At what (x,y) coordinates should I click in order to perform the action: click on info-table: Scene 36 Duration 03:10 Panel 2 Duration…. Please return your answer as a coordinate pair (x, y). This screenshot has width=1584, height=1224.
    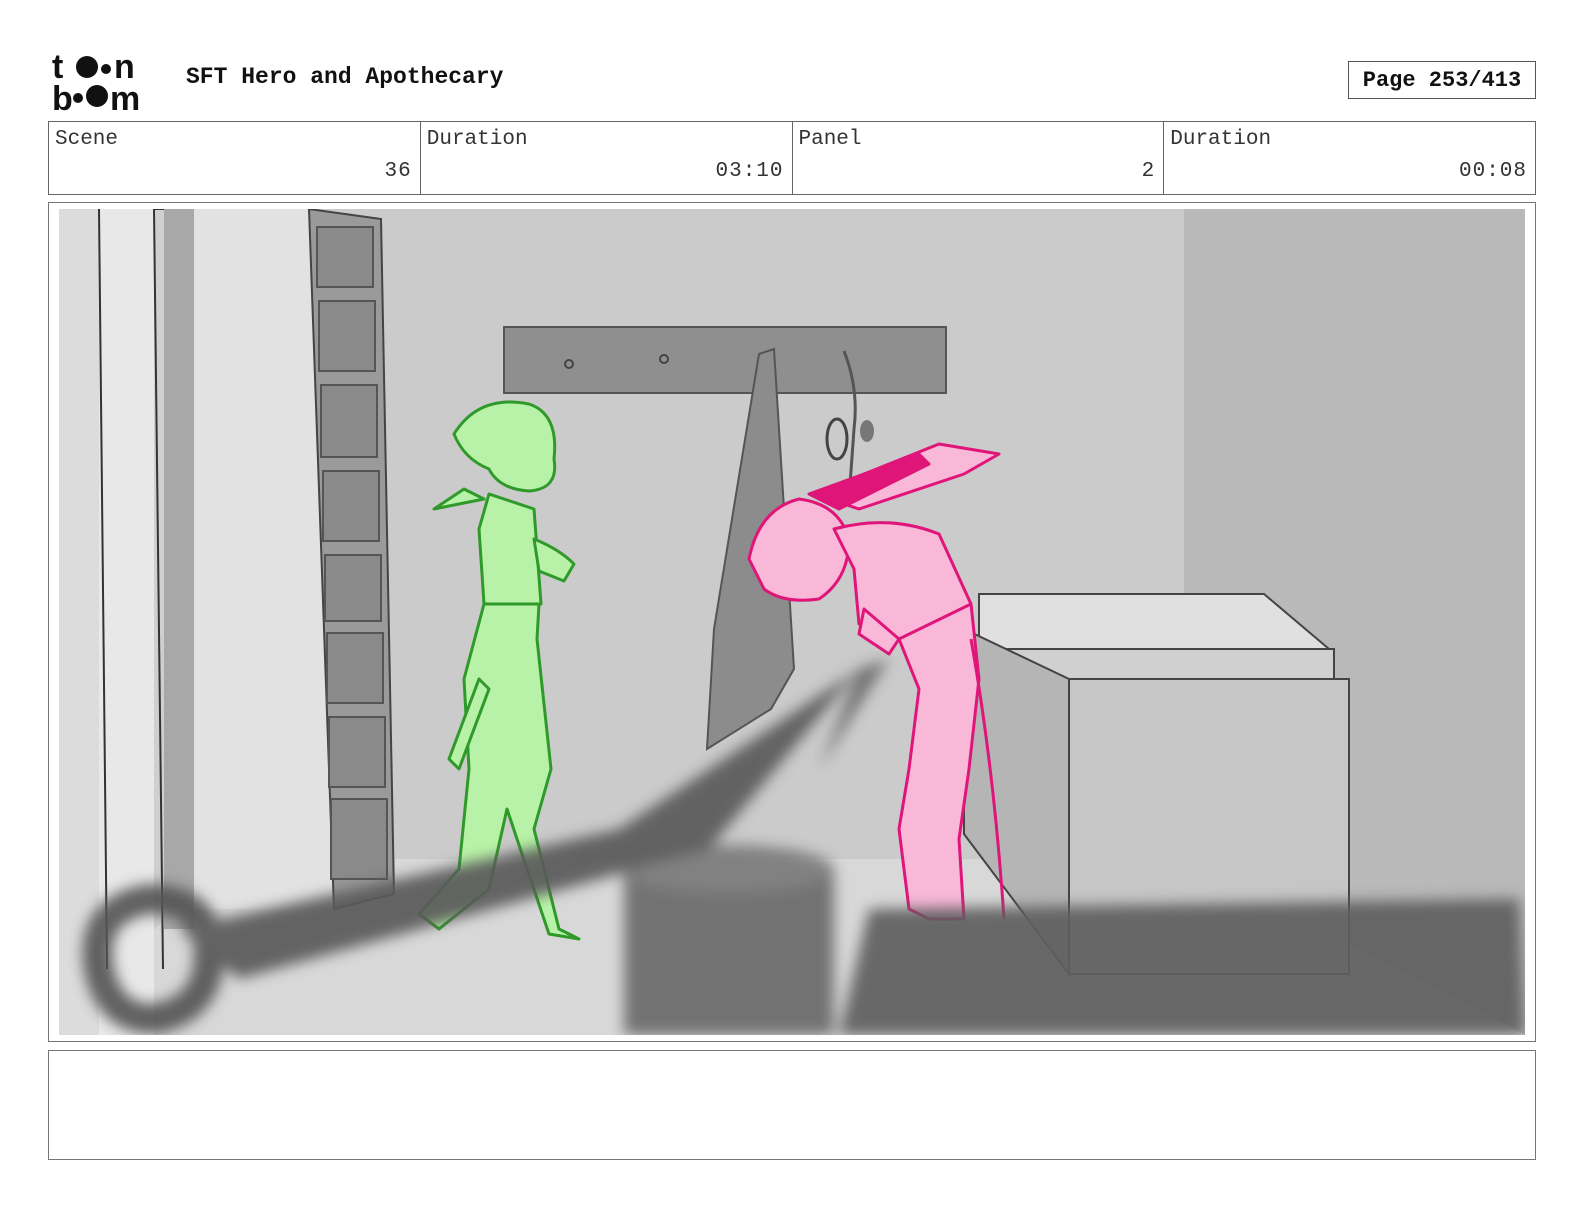
    Looking at the image, I should click on (792, 158).